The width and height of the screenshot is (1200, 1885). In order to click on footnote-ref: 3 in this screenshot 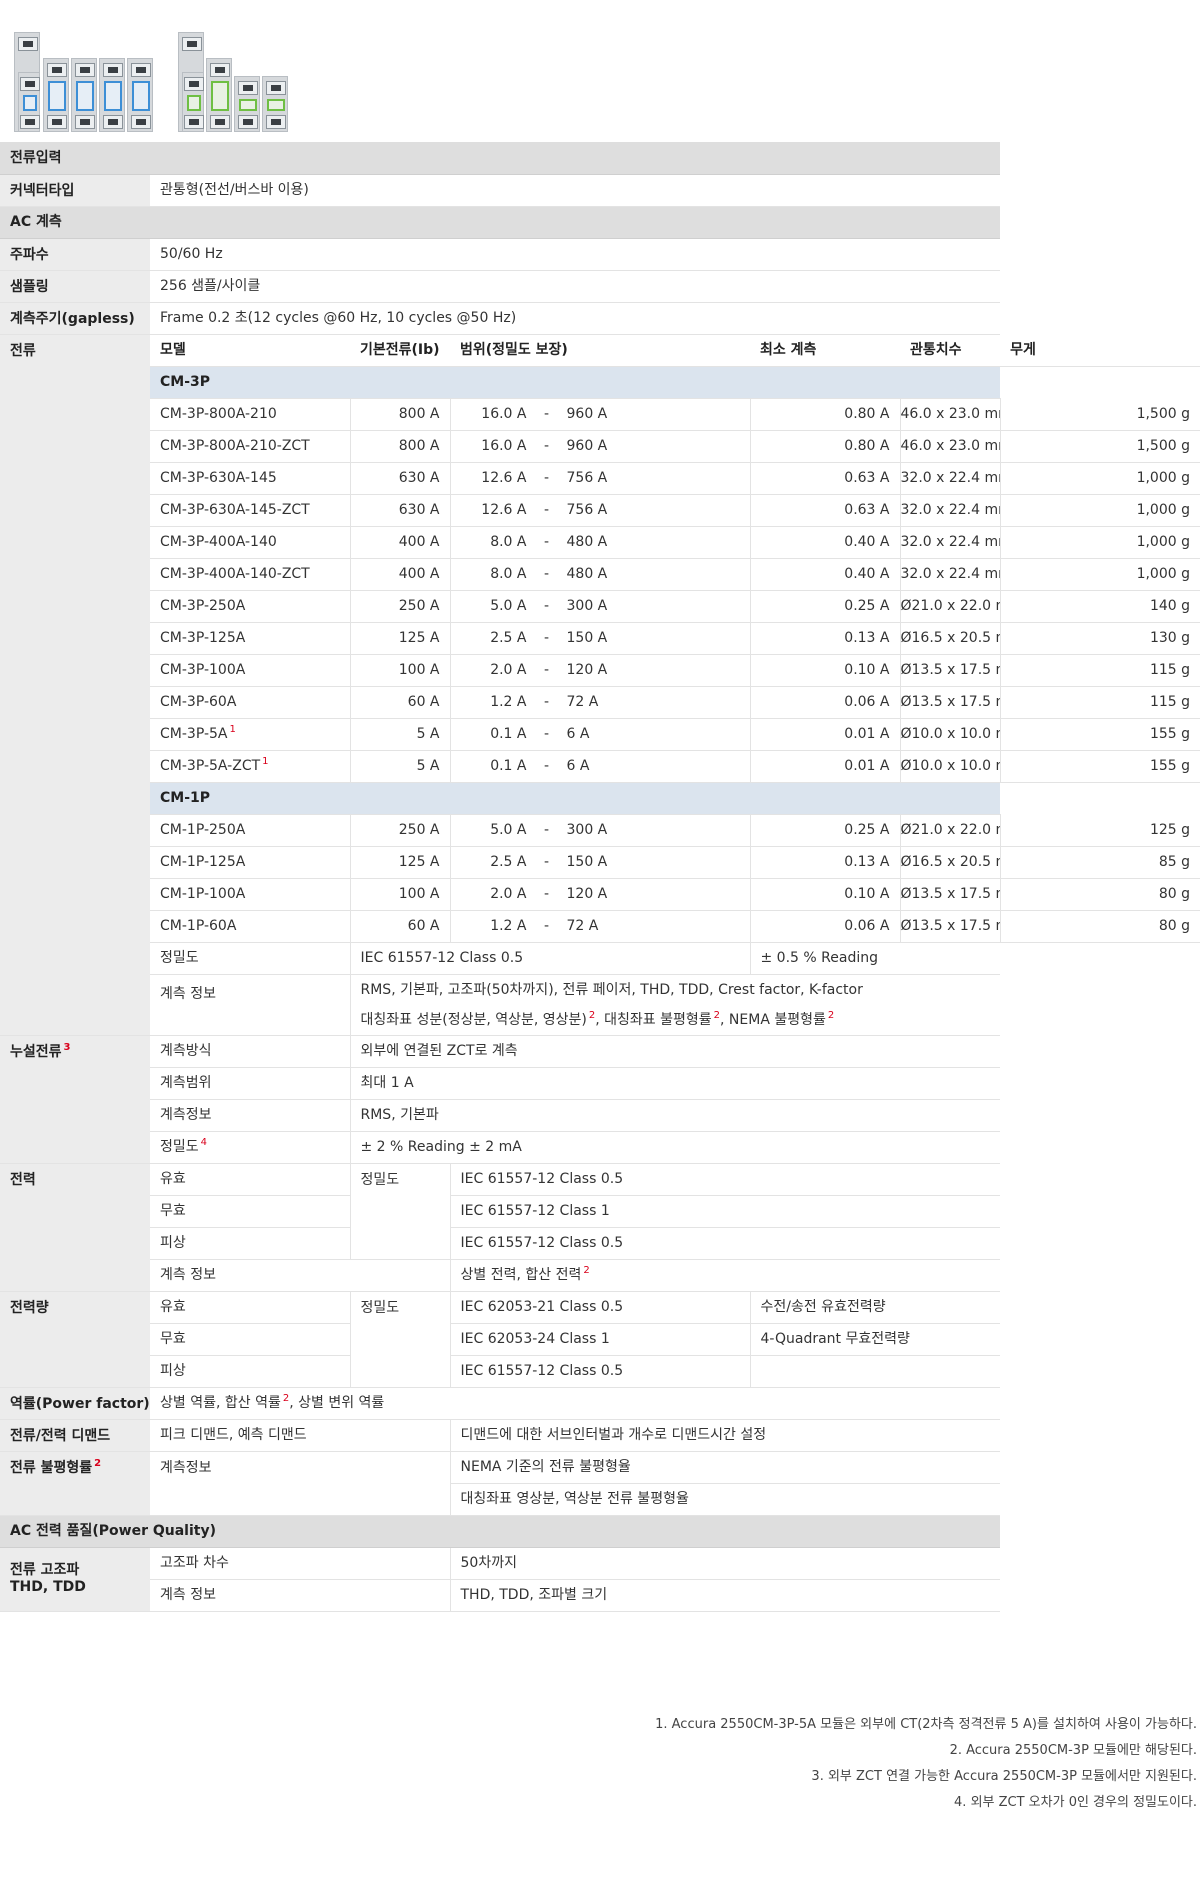, I will do `click(67, 1047)`.